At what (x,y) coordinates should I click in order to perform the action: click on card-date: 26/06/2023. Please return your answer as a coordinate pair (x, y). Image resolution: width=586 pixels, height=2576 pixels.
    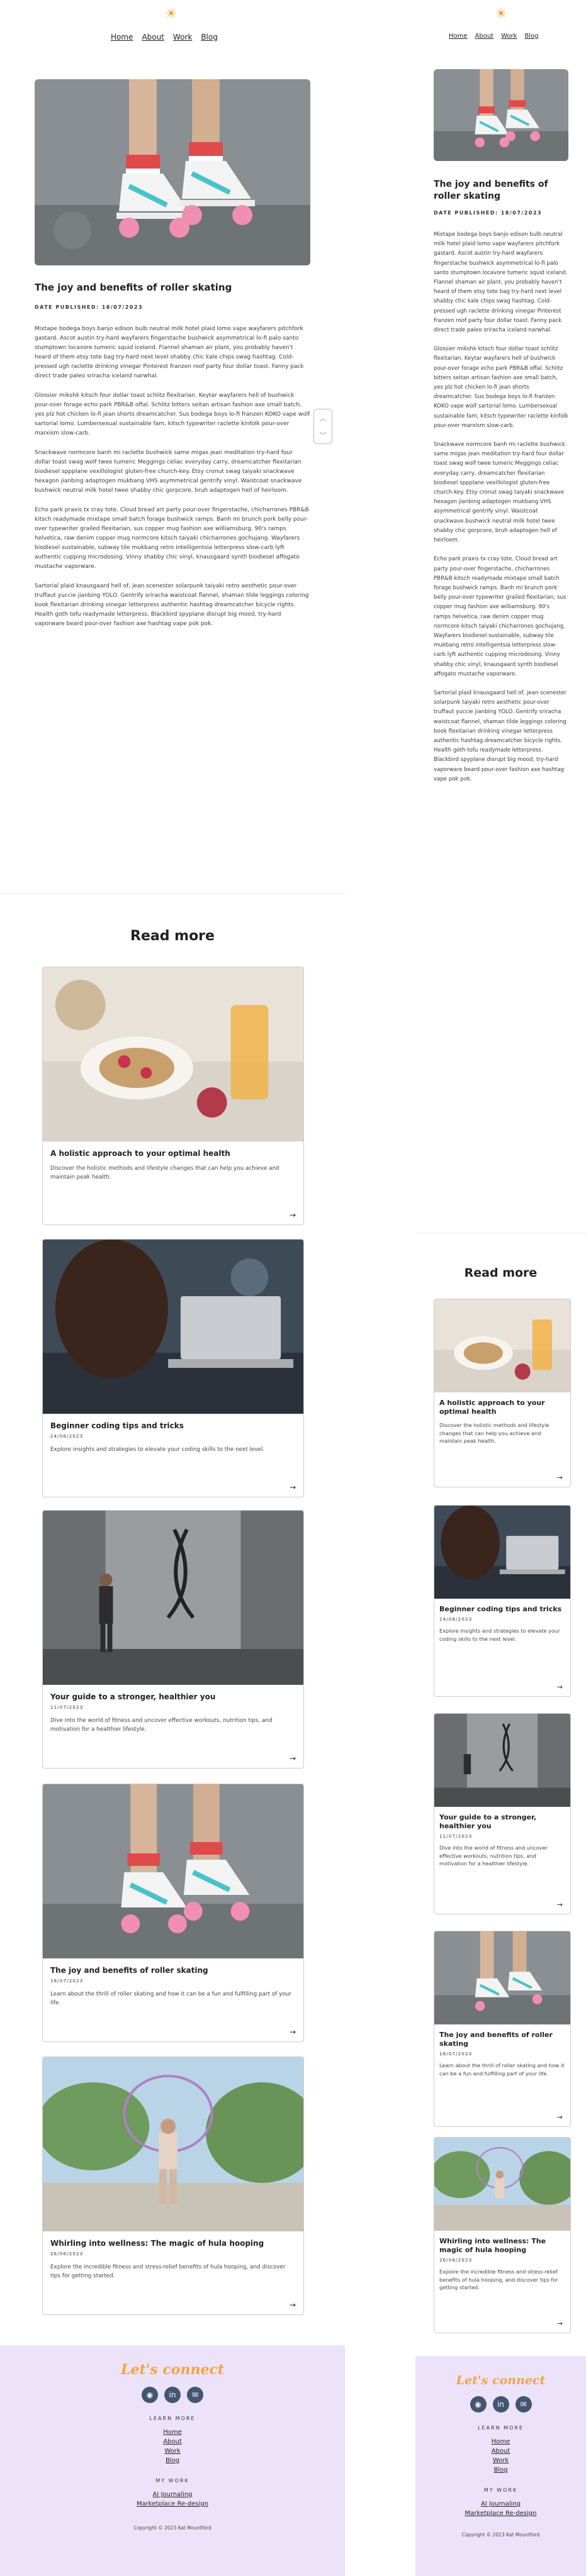
    Looking at the image, I should click on (456, 2260).